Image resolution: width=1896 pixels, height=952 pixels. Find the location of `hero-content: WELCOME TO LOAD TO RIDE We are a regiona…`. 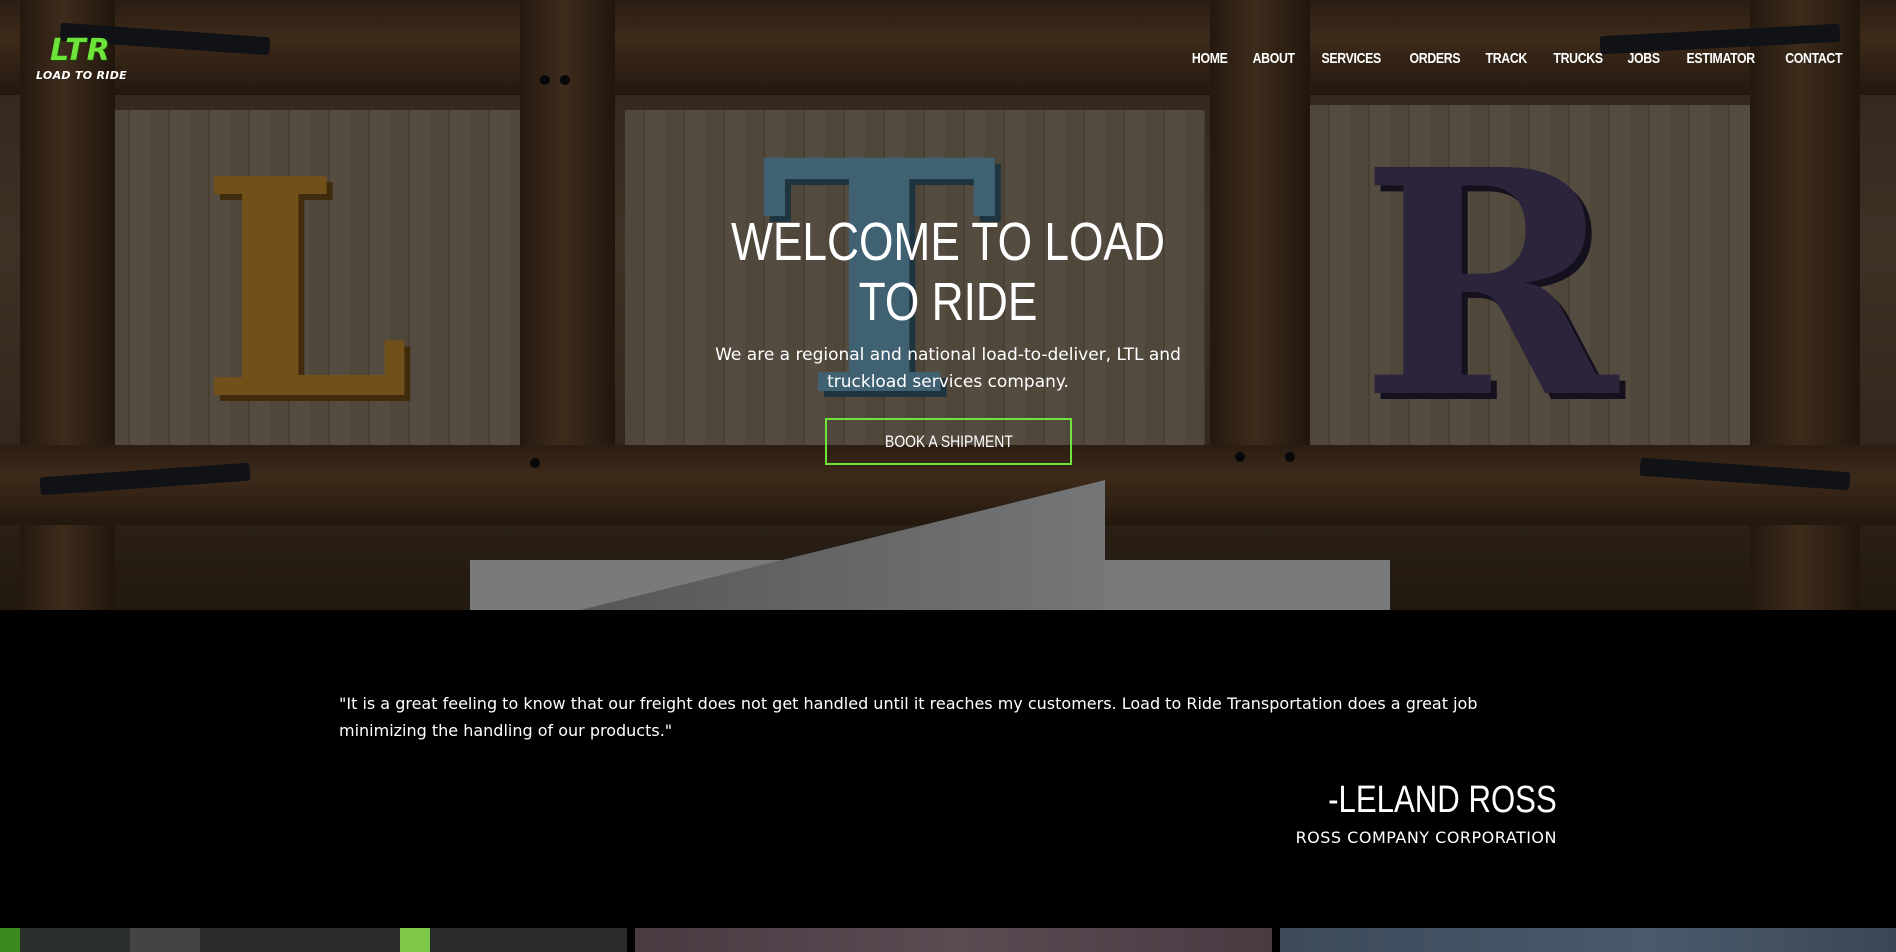

hero-content: WELCOME TO LOAD TO RIDE We are a regiona… is located at coordinates (948, 304).